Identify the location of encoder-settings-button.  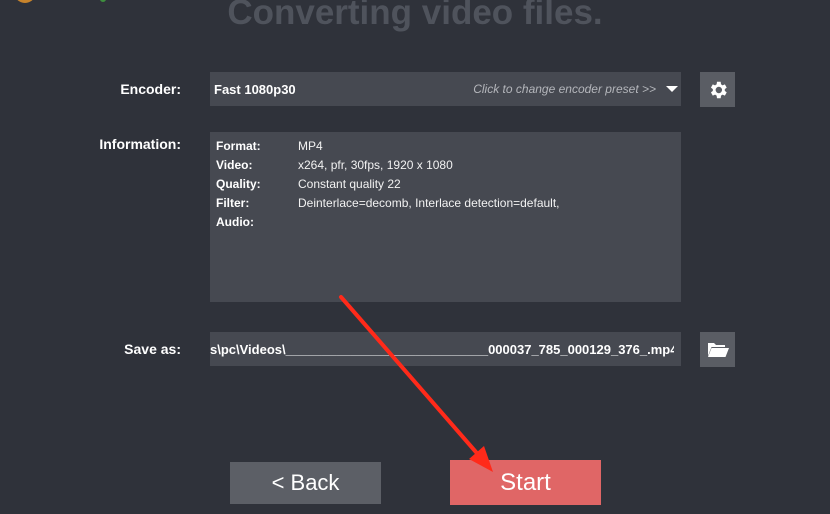
(717, 89).